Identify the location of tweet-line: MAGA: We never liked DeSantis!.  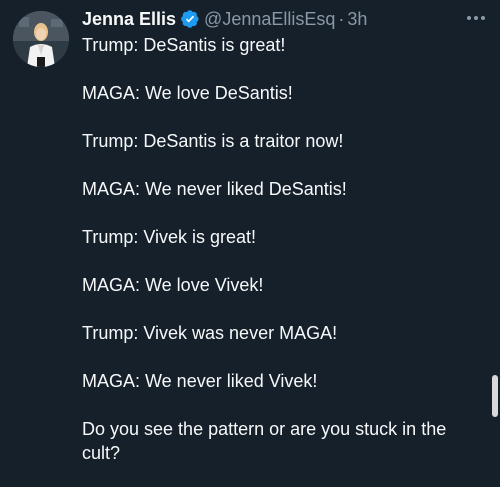
(214, 189).